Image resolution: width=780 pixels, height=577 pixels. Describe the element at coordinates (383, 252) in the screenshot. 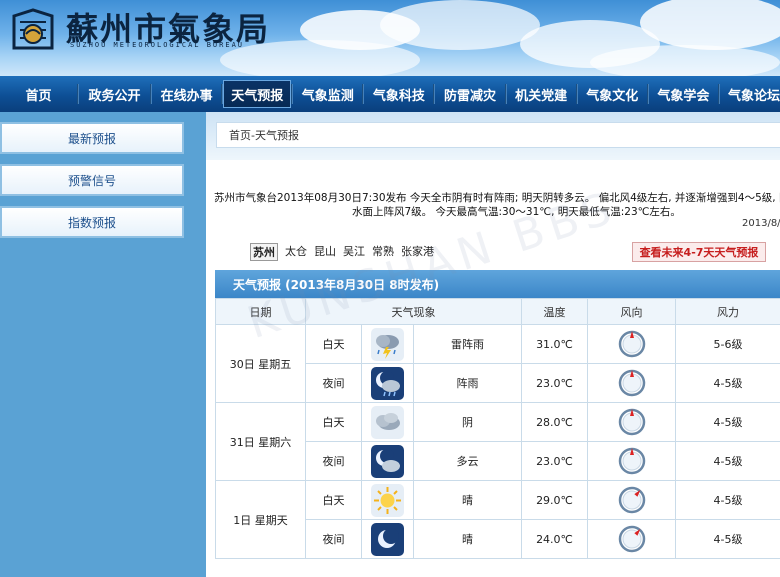

I see `city-tab-changshu: 常熟` at that location.